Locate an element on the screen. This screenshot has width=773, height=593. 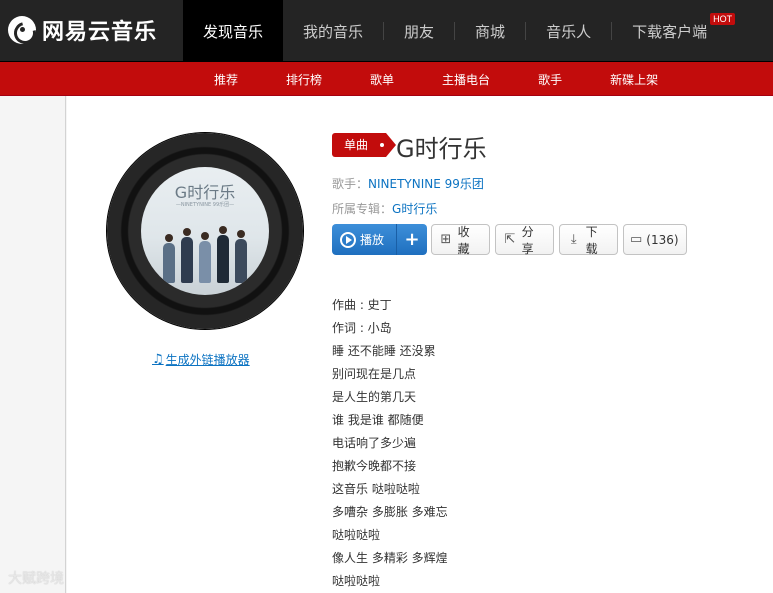
album-cover: G时行乐 —NINETYNINE 99乐团— is located at coordinates (205, 231).